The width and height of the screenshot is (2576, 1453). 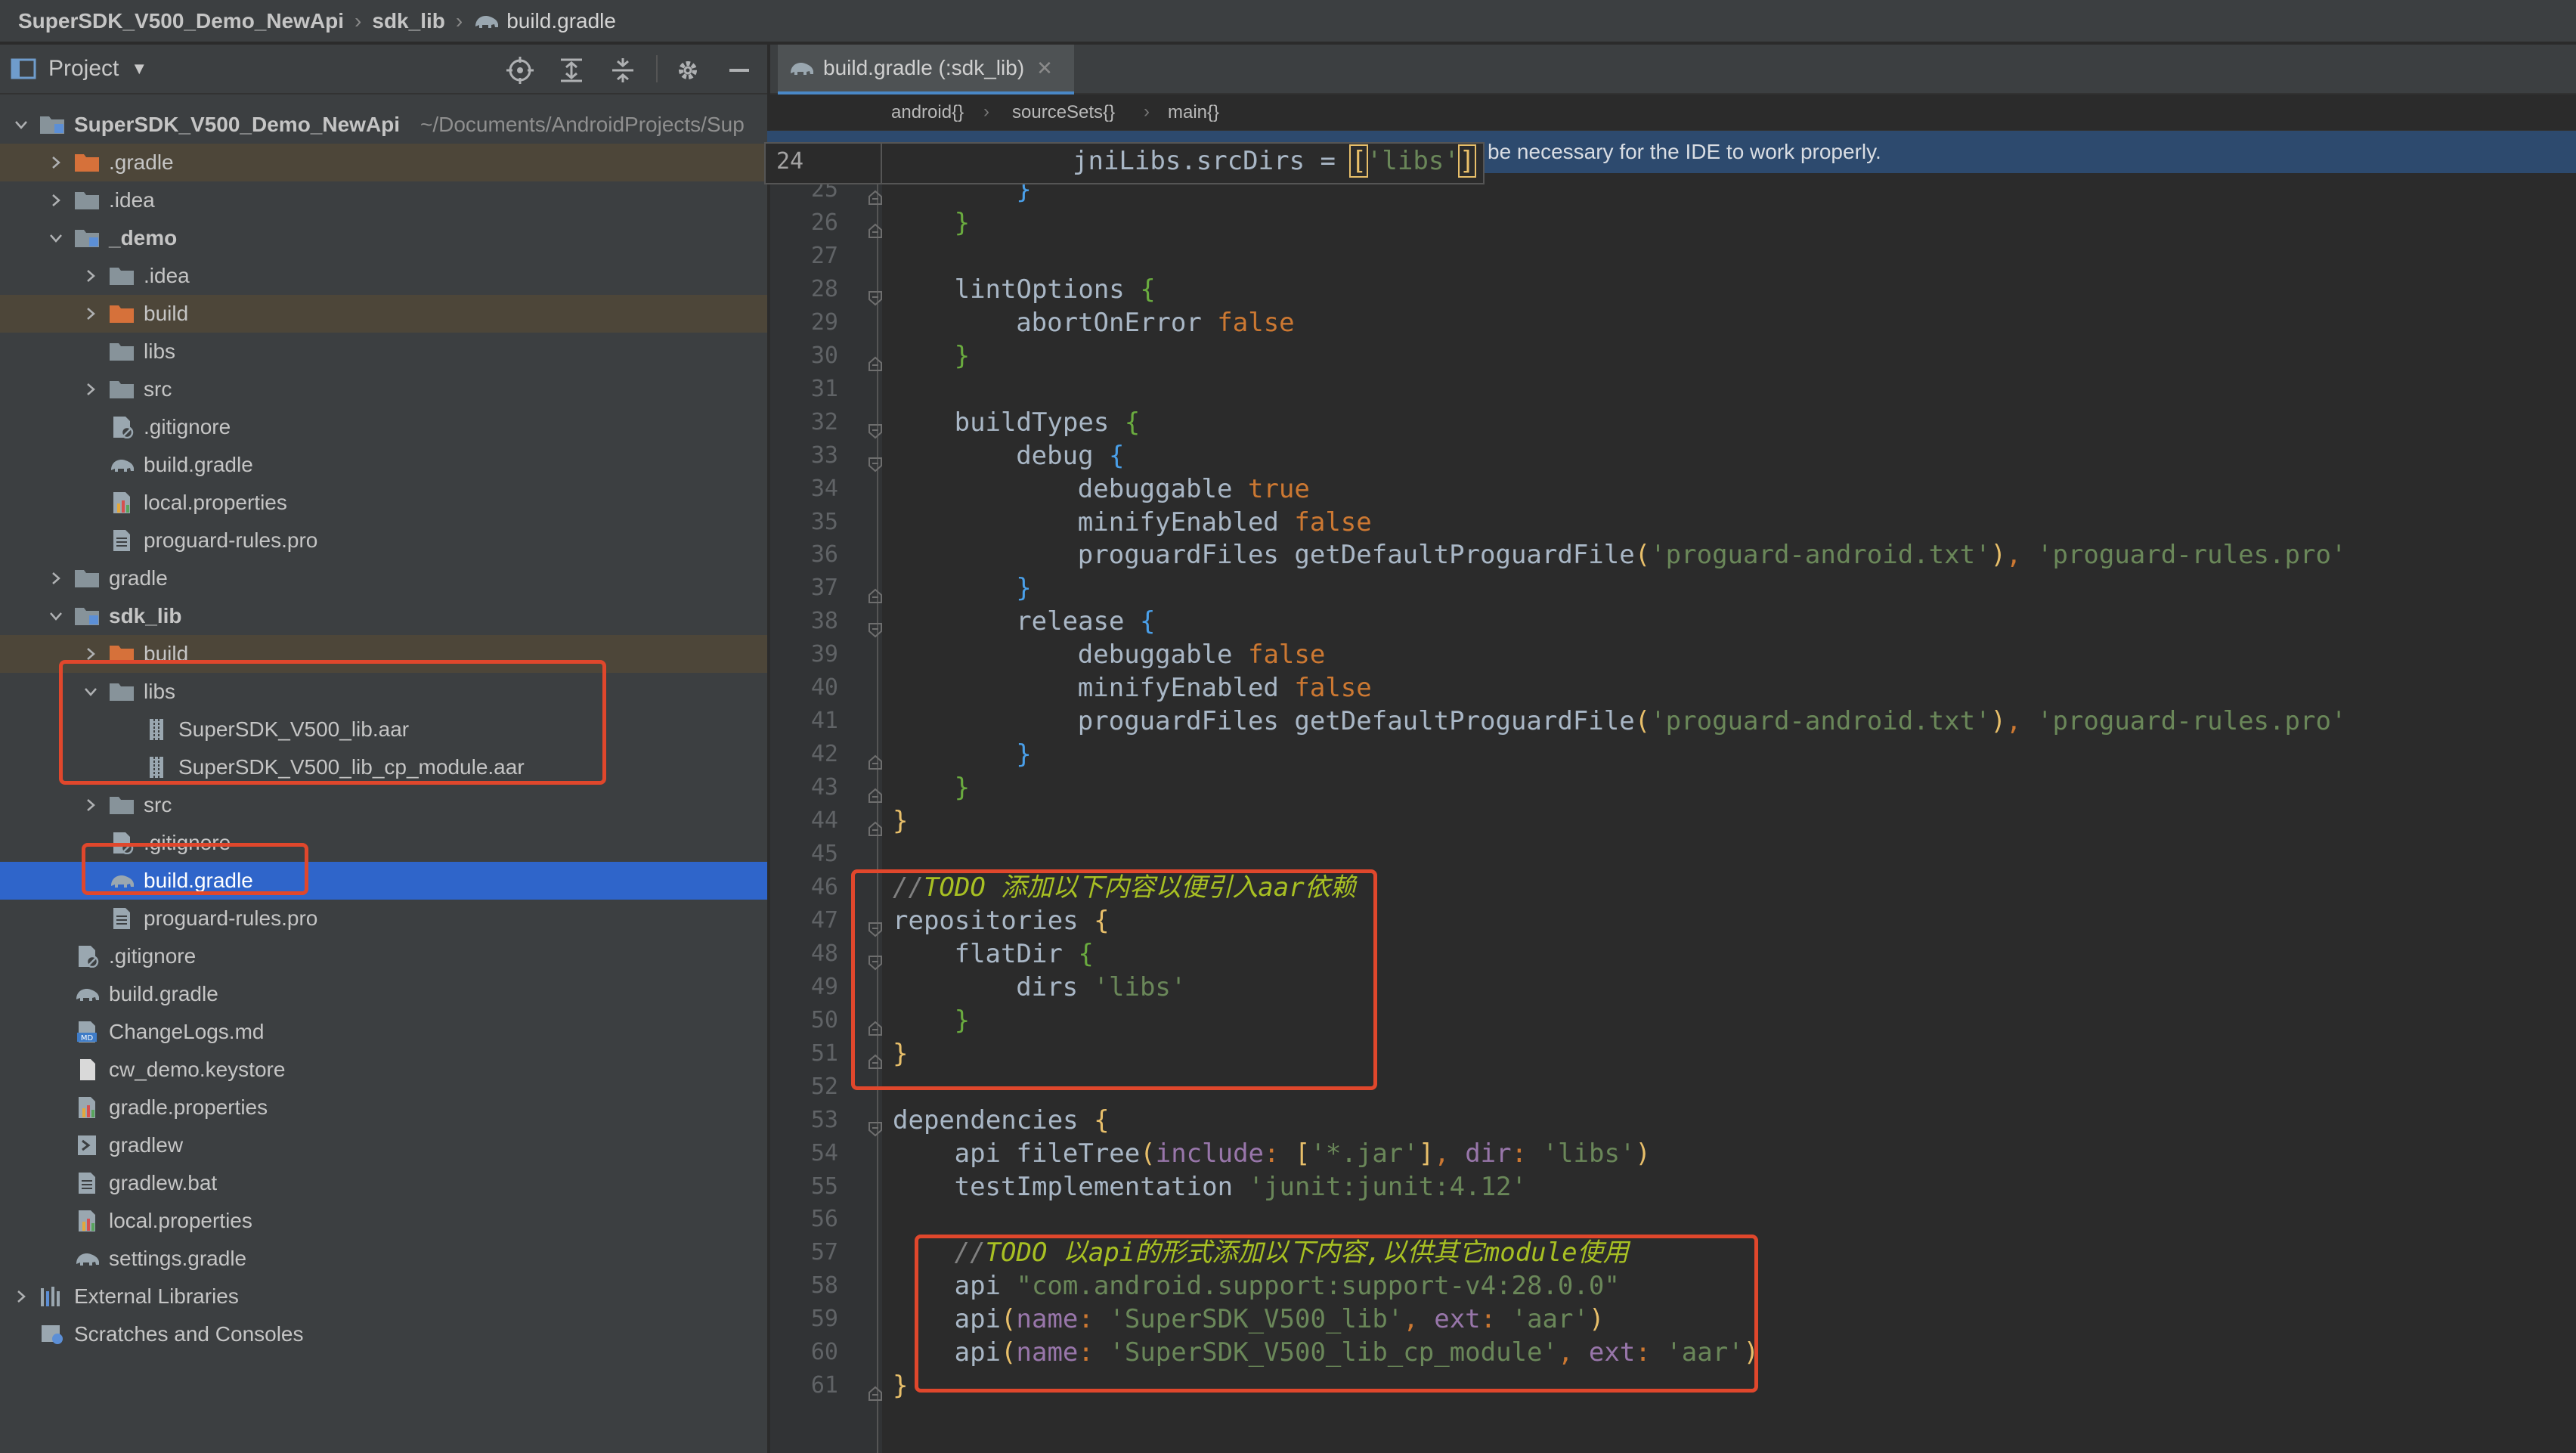 What do you see at coordinates (1673, 654) in the screenshot?
I see `code-line: 39 debuggable false` at bounding box center [1673, 654].